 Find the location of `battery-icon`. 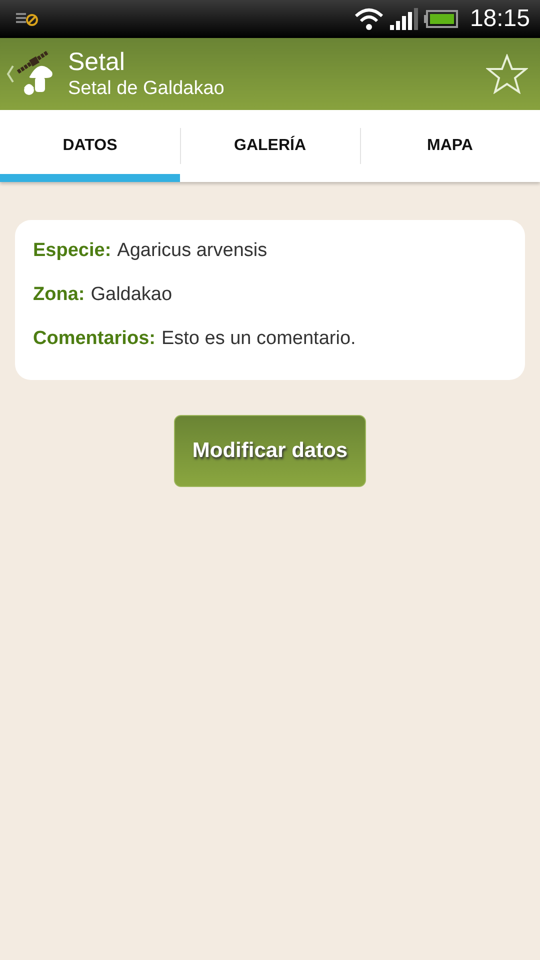

battery-icon is located at coordinates (441, 19).